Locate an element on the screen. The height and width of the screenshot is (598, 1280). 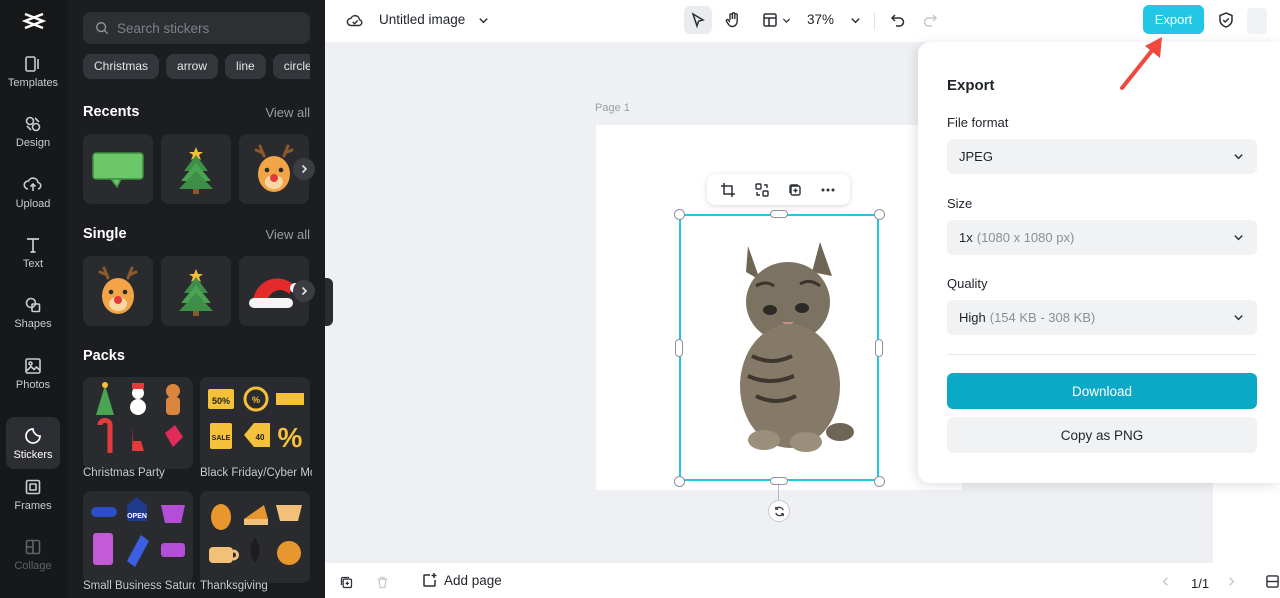
pack-tile-thanksgiving is located at coordinates (255, 537).